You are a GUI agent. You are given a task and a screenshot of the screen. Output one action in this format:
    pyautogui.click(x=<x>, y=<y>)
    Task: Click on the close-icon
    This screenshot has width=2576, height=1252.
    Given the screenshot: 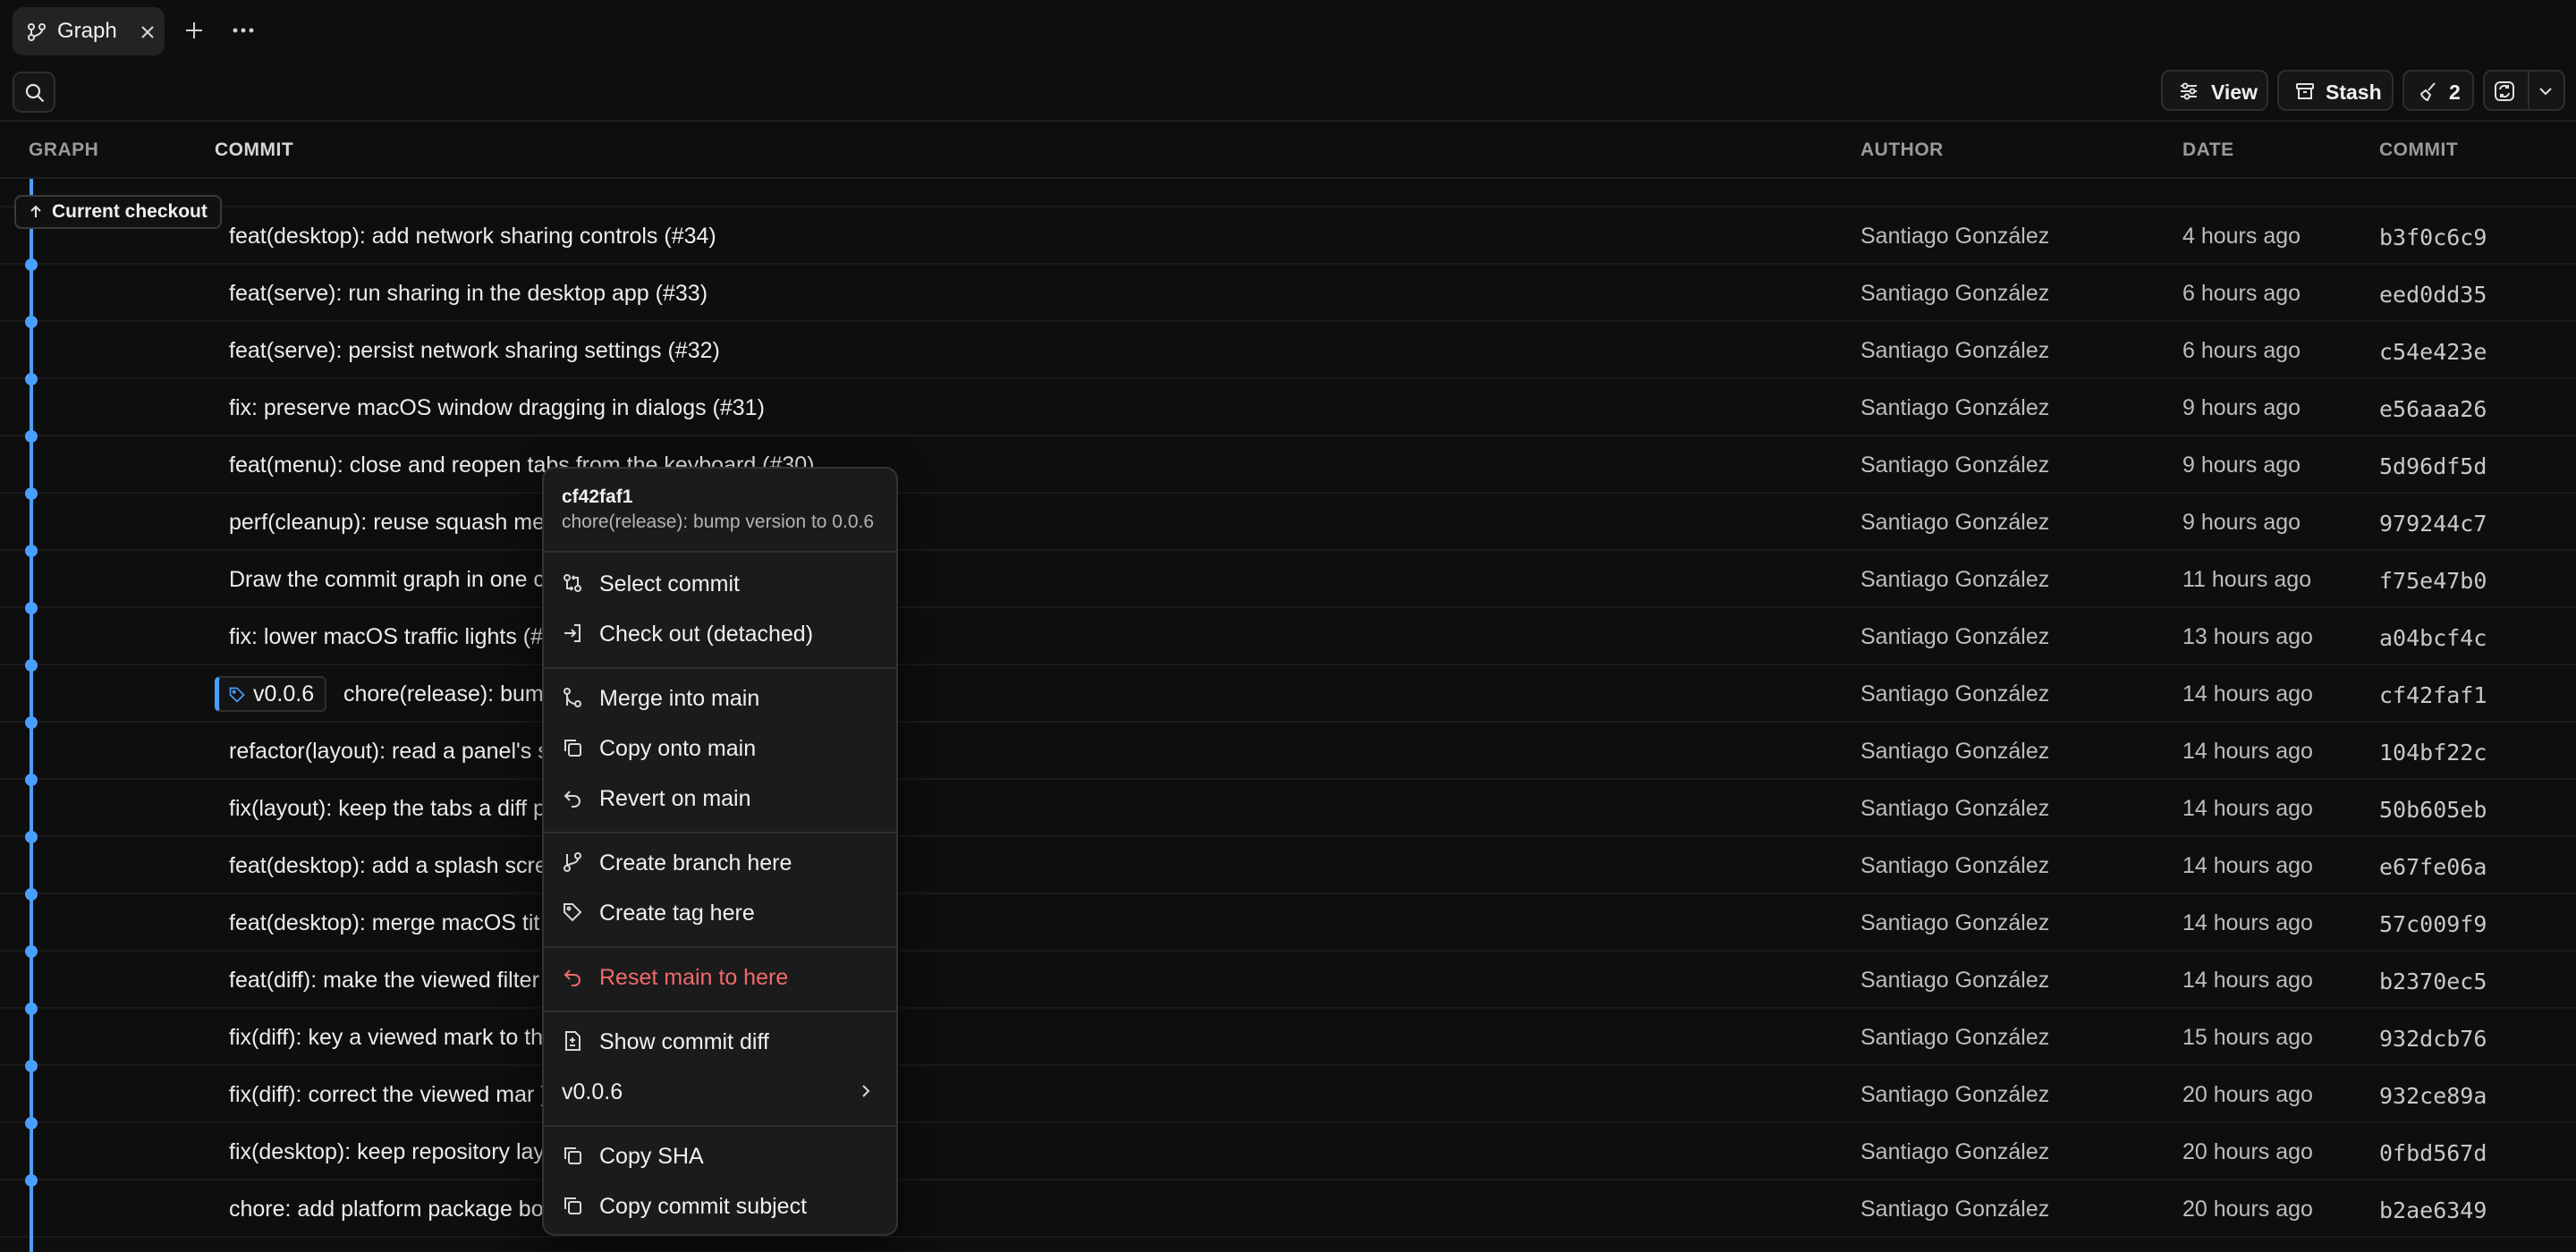 What is the action you would take?
    pyautogui.click(x=148, y=32)
    